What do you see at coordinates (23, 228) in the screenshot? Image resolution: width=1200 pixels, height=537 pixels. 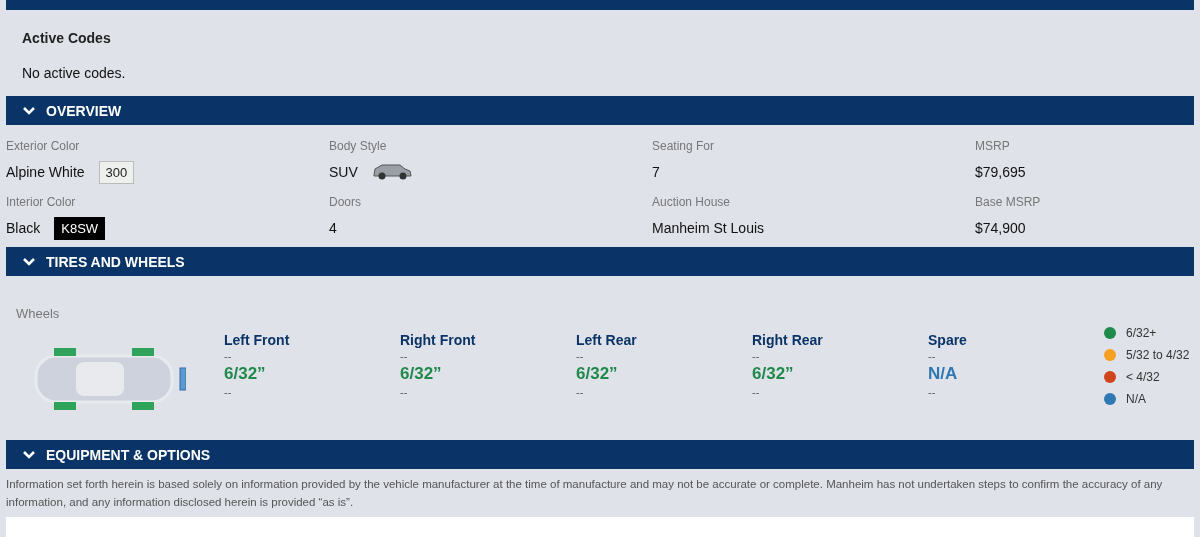 I see `field-value: Black` at bounding box center [23, 228].